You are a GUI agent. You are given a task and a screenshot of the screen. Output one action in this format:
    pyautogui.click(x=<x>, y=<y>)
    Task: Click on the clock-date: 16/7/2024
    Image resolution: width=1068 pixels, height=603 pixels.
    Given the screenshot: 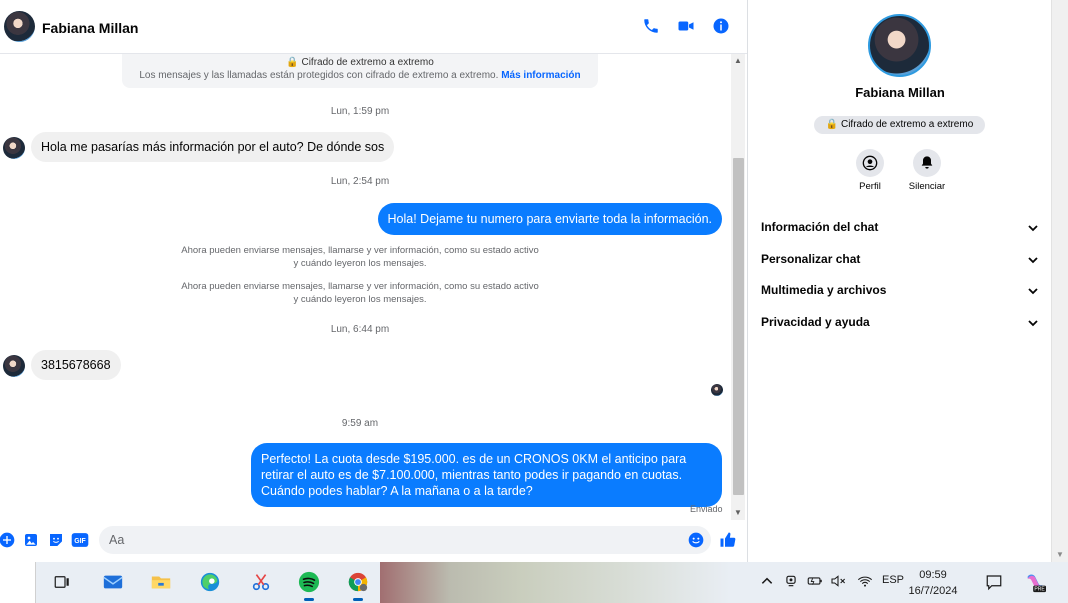 What is the action you would take?
    pyautogui.click(x=933, y=591)
    